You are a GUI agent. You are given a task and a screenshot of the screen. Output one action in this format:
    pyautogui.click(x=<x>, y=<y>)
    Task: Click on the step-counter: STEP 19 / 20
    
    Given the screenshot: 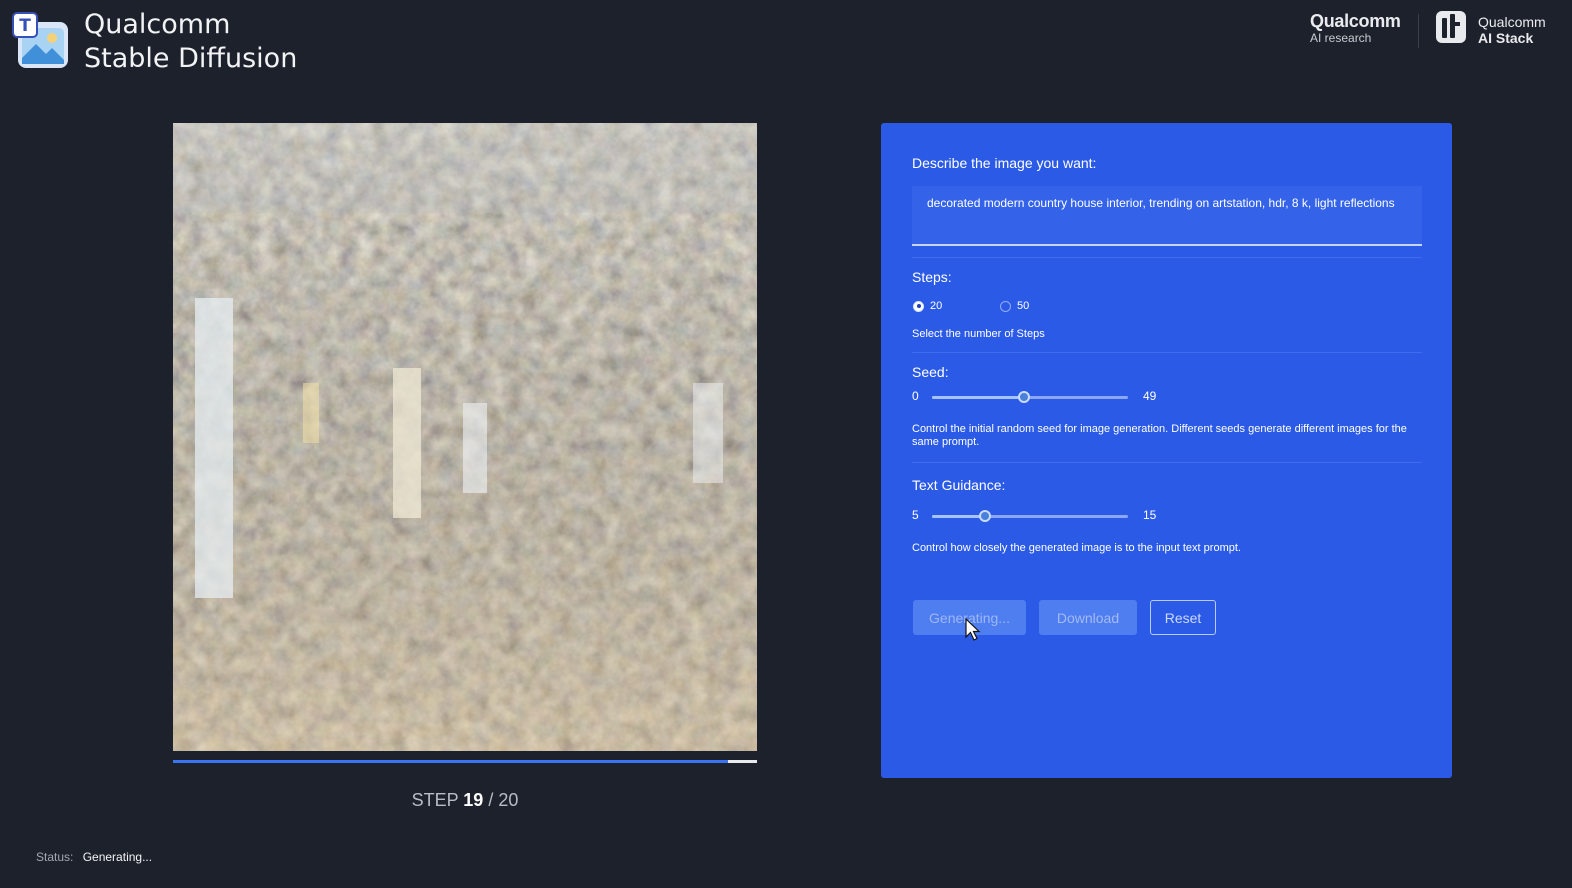 What is the action you would take?
    pyautogui.click(x=465, y=800)
    